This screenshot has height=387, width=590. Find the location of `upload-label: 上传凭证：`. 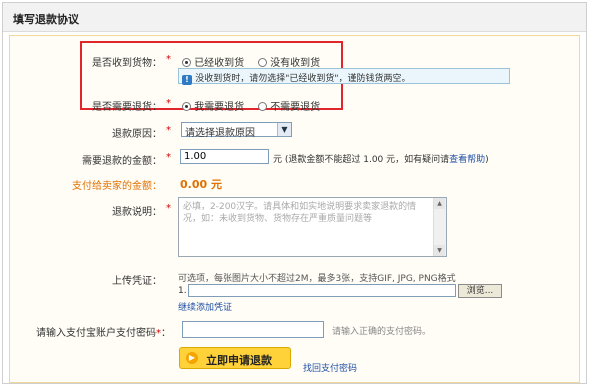

upload-label: 上传凭证： is located at coordinates (137, 281).